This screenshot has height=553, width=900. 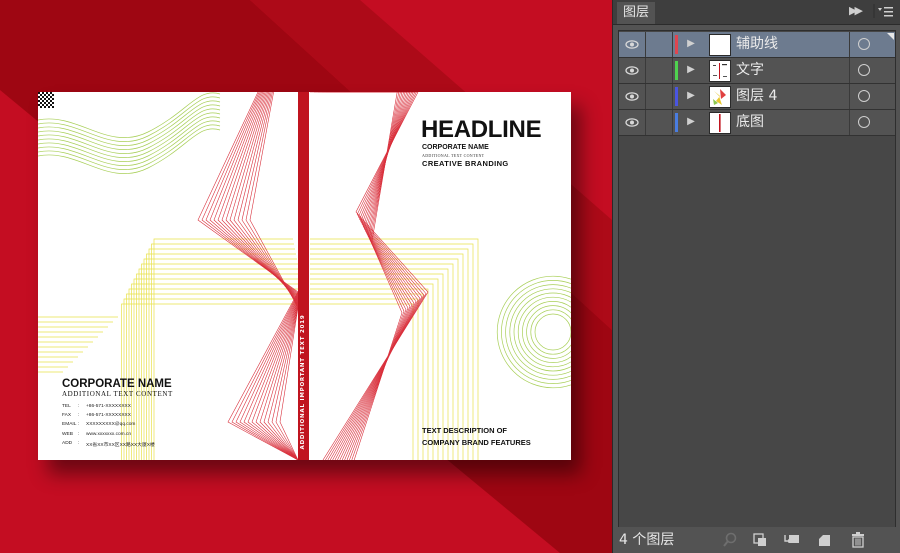 I want to click on contact-row: FAX: +86-571-XXXXXXXX, so click(x=108, y=417).